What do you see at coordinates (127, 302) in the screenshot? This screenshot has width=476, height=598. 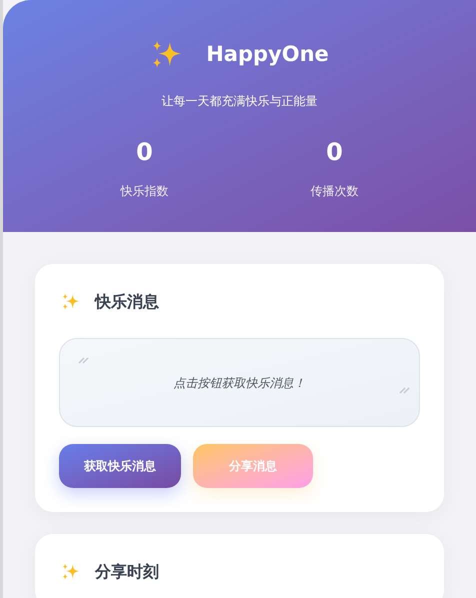 I see `card-title: 快乐消息` at bounding box center [127, 302].